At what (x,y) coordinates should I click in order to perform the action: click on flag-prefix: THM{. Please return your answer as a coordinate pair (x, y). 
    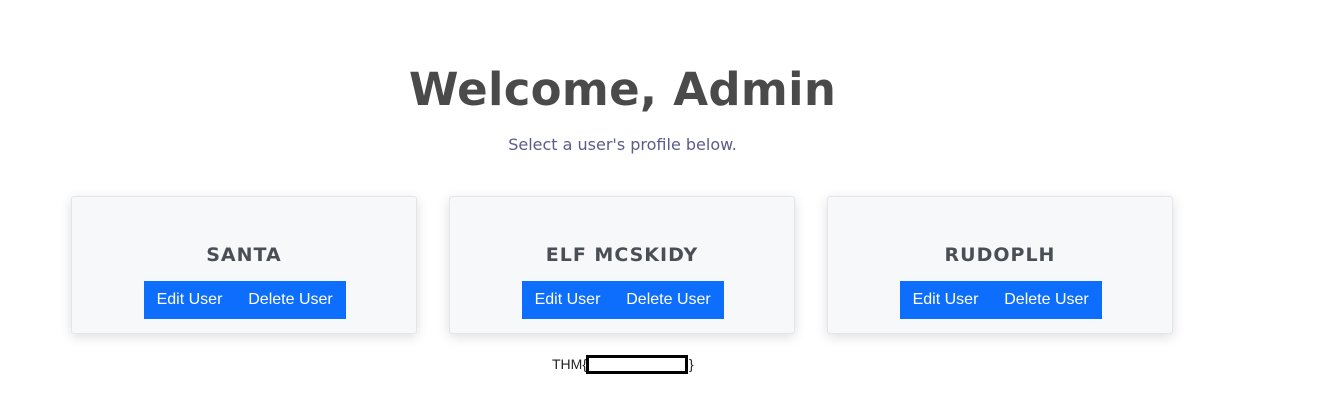
    Looking at the image, I should click on (569, 364).